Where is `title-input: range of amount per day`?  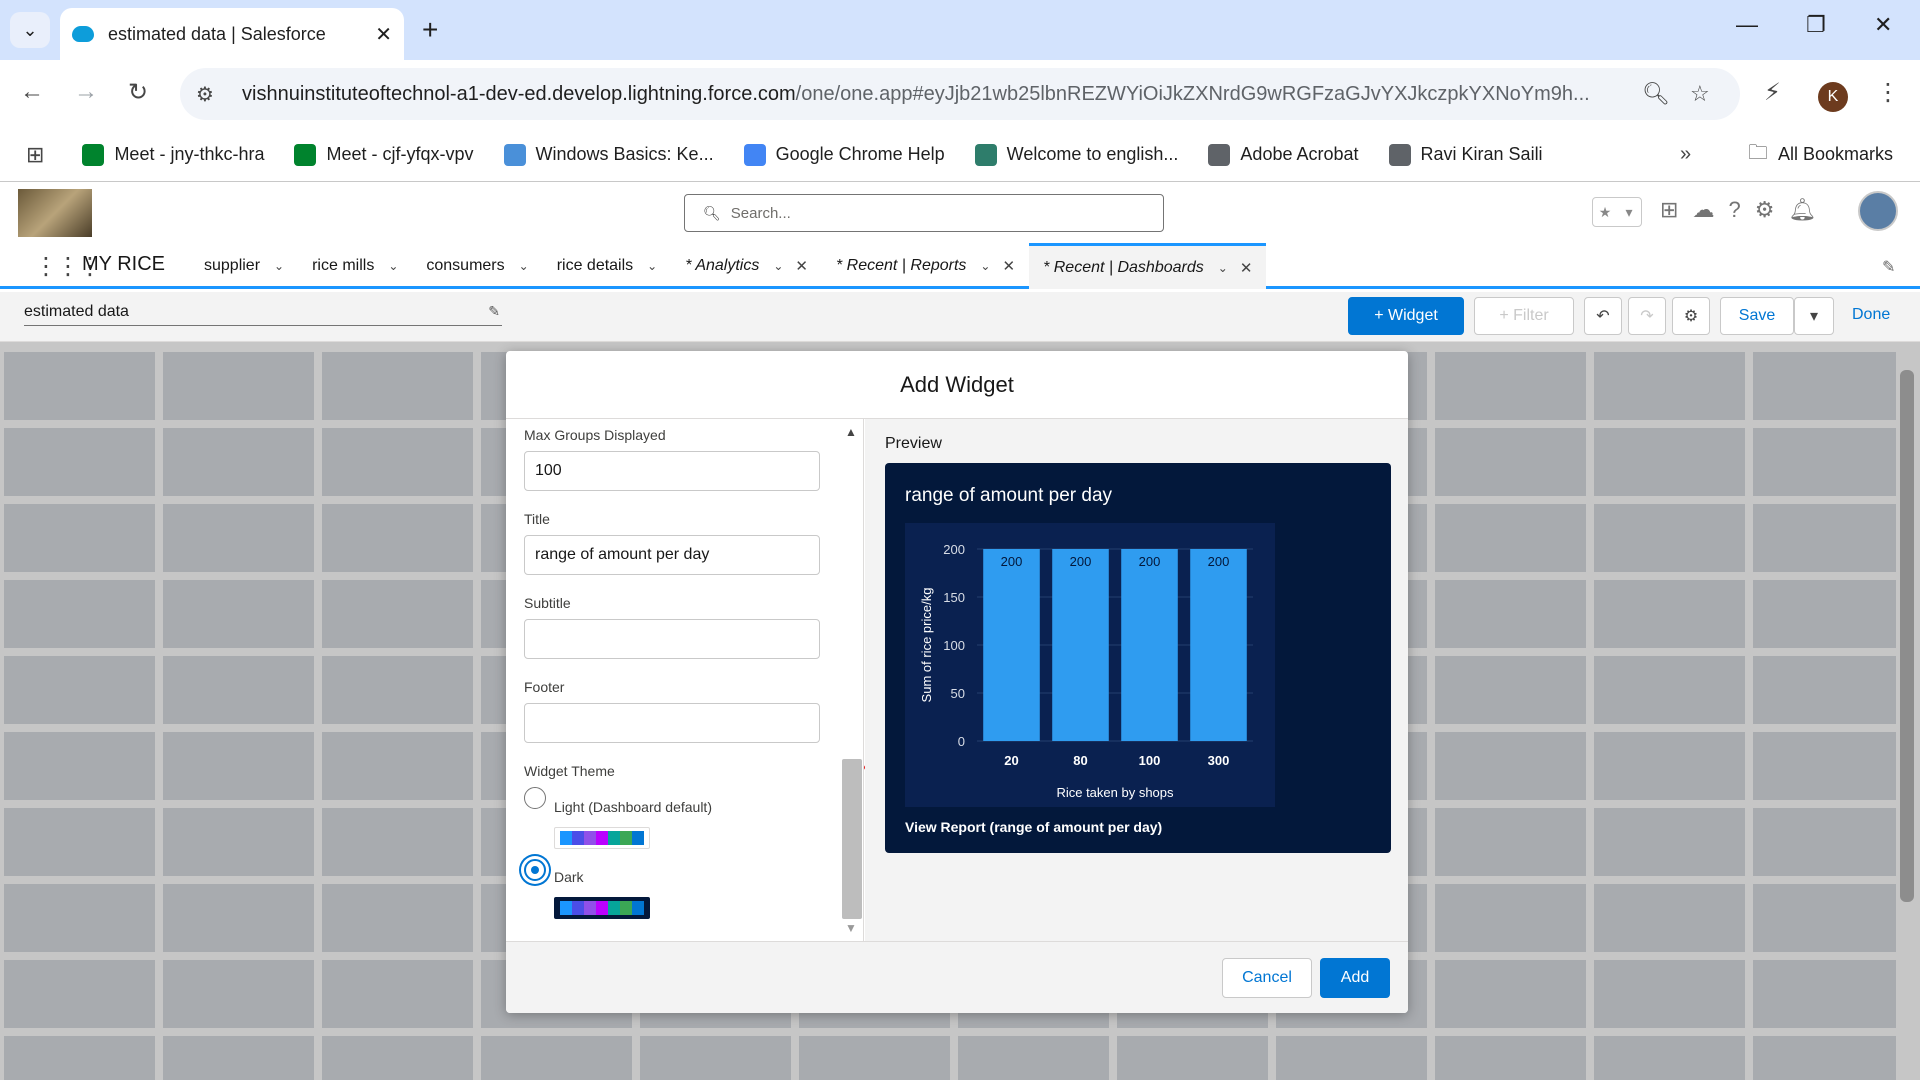 title-input: range of amount per day is located at coordinates (672, 555).